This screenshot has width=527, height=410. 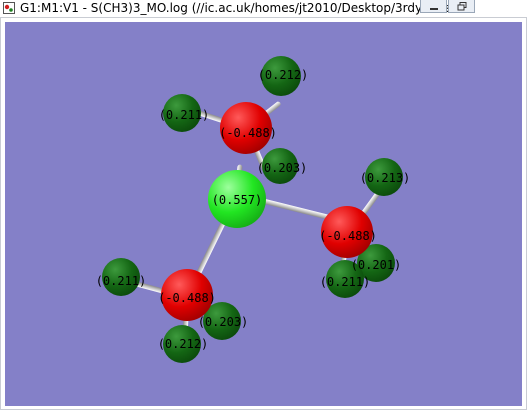 What do you see at coordinates (187, 298) in the screenshot?
I see `charge-label-c3: (-0.488)` at bounding box center [187, 298].